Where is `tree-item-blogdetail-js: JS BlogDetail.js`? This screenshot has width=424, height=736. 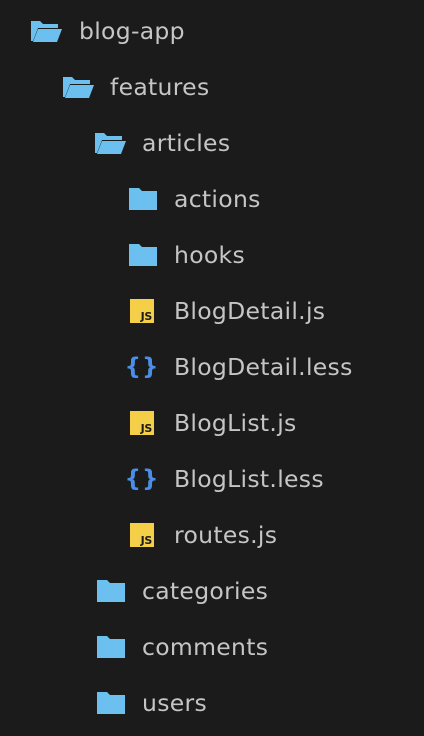
tree-item-blogdetail-js: JS BlogDetail.js is located at coordinates (212, 311).